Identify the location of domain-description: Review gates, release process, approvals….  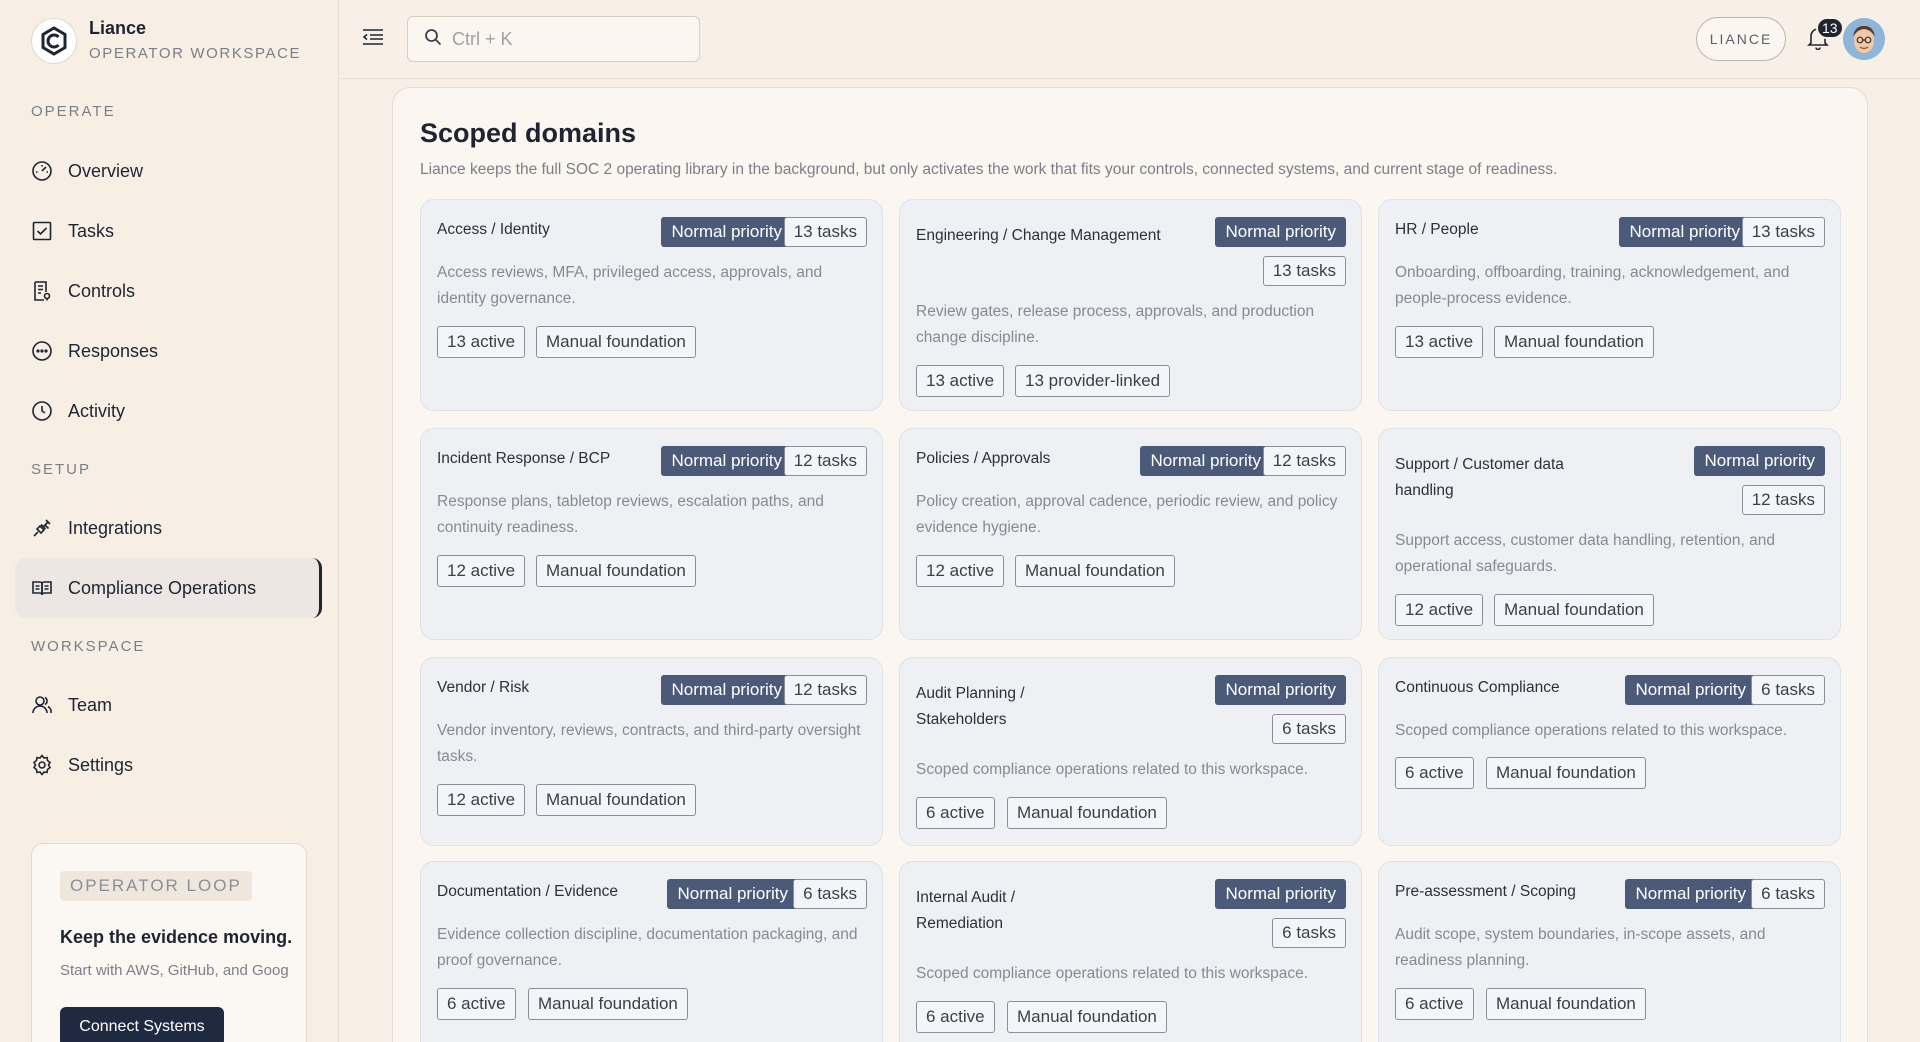
(1115, 324).